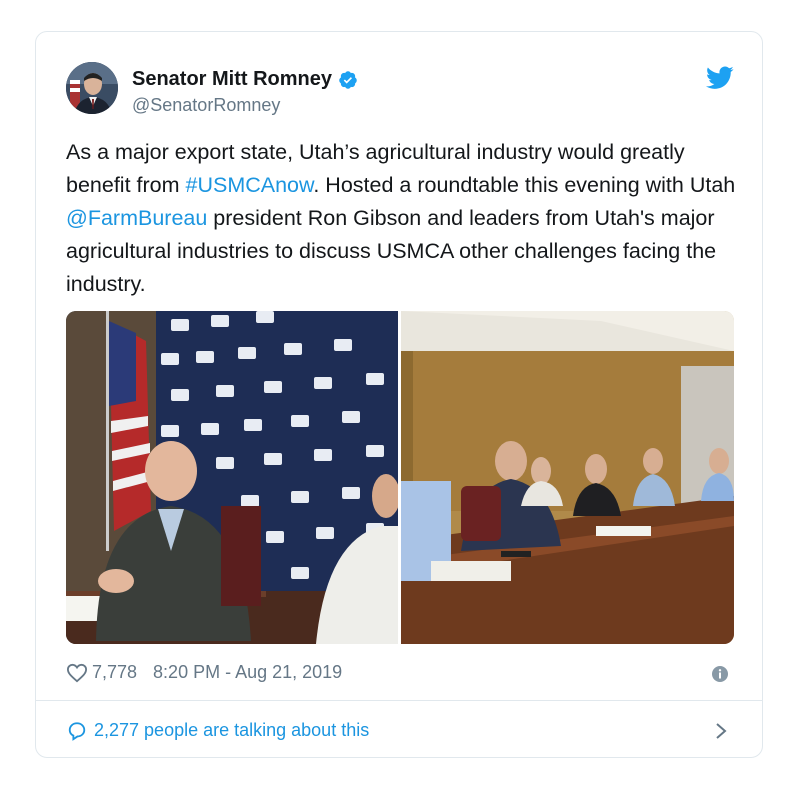  Describe the element at coordinates (720, 78) in the screenshot. I see `twitter-bird-icon` at that location.